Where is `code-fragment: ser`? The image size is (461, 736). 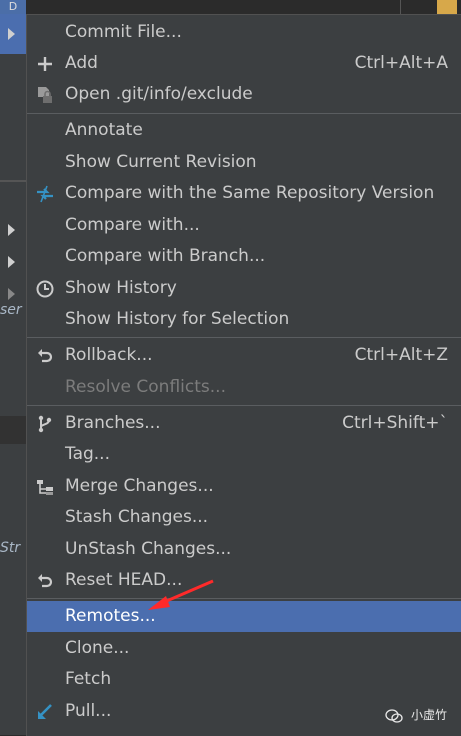 code-fragment: ser is located at coordinates (11, 310).